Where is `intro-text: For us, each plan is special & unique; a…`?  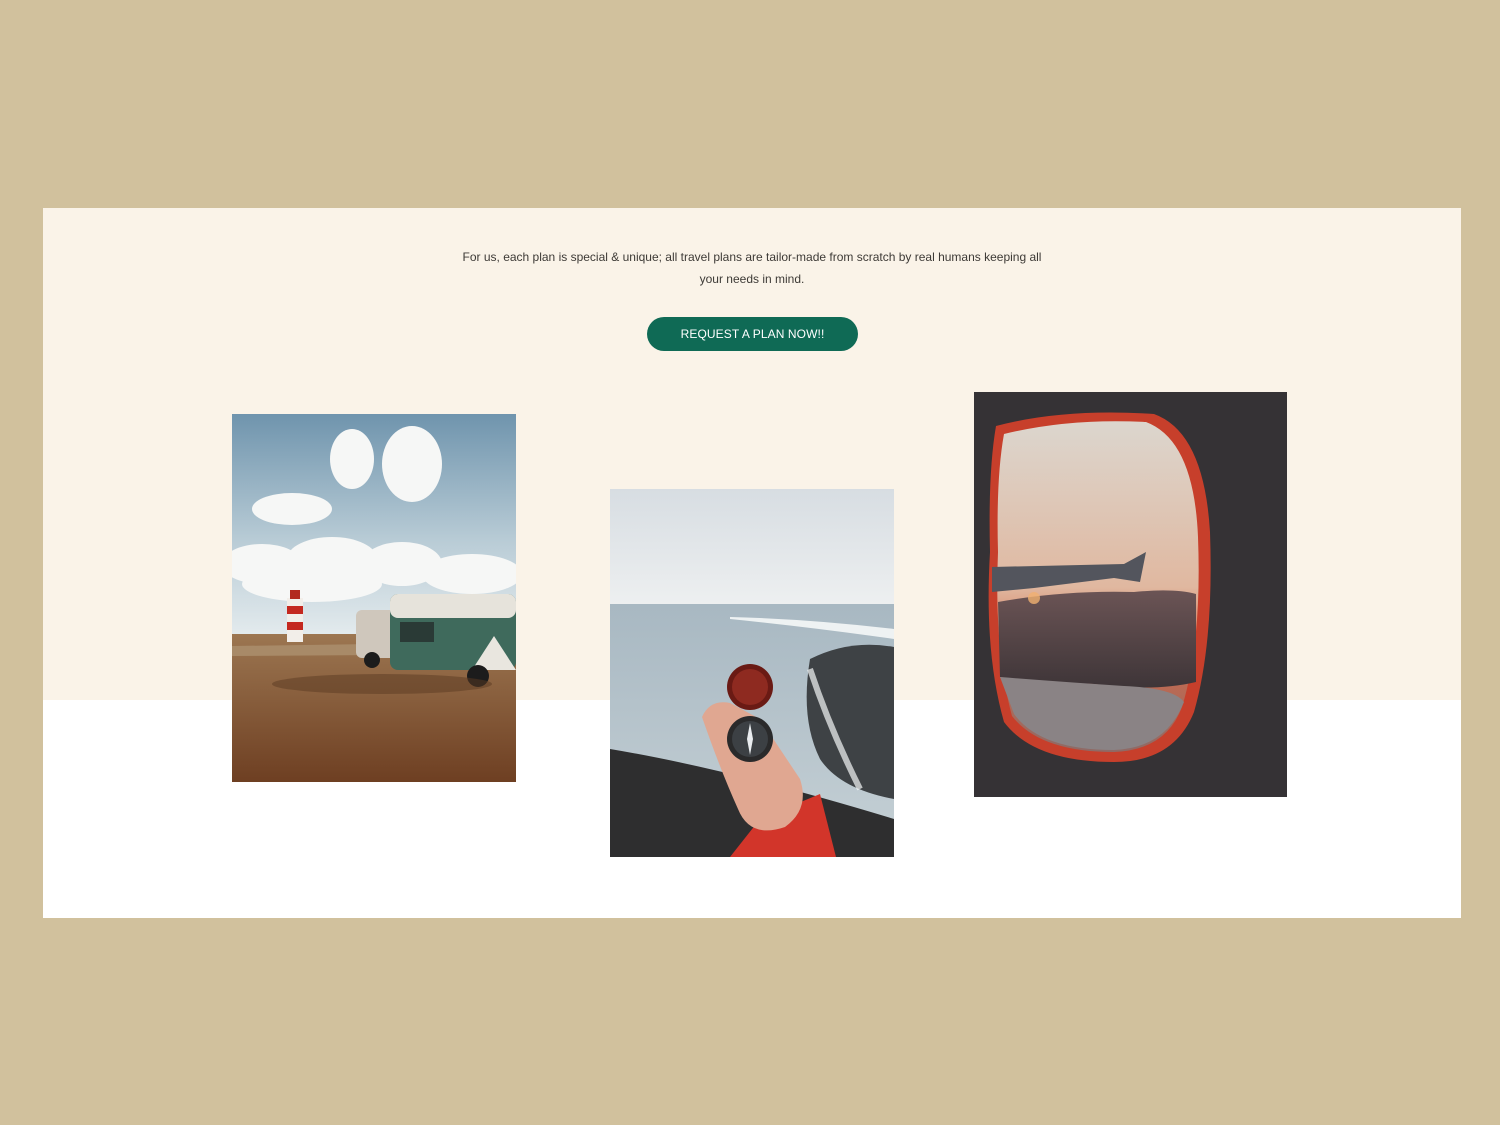 intro-text: For us, each plan is special & unique; a… is located at coordinates (752, 268).